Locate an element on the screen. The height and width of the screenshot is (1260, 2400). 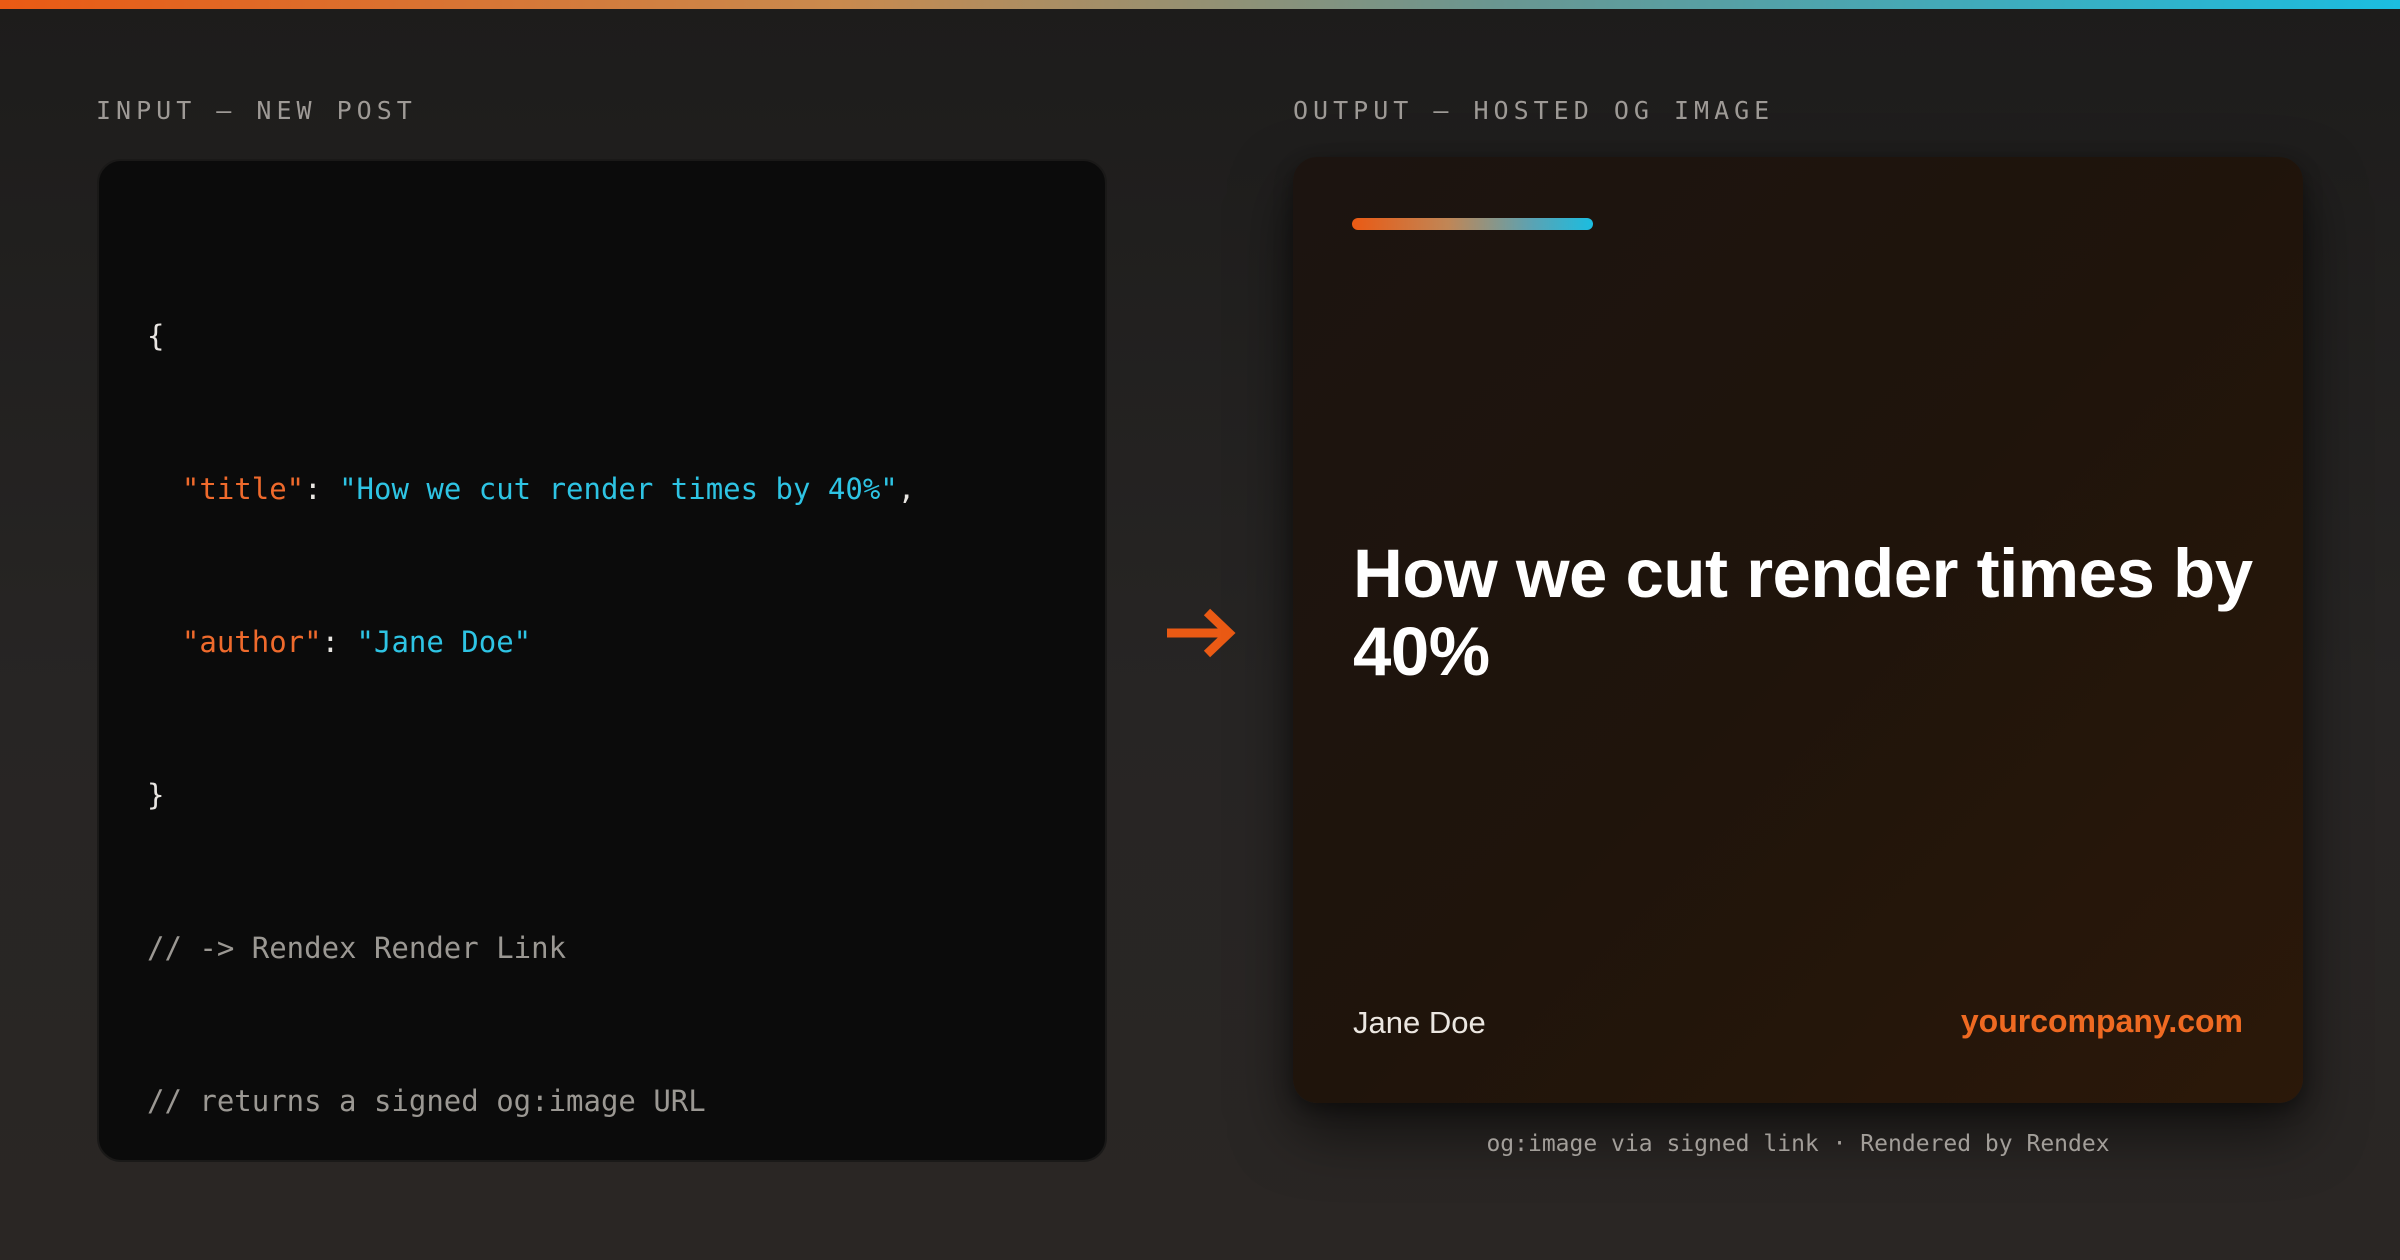
close-brace: } is located at coordinates (156, 795).